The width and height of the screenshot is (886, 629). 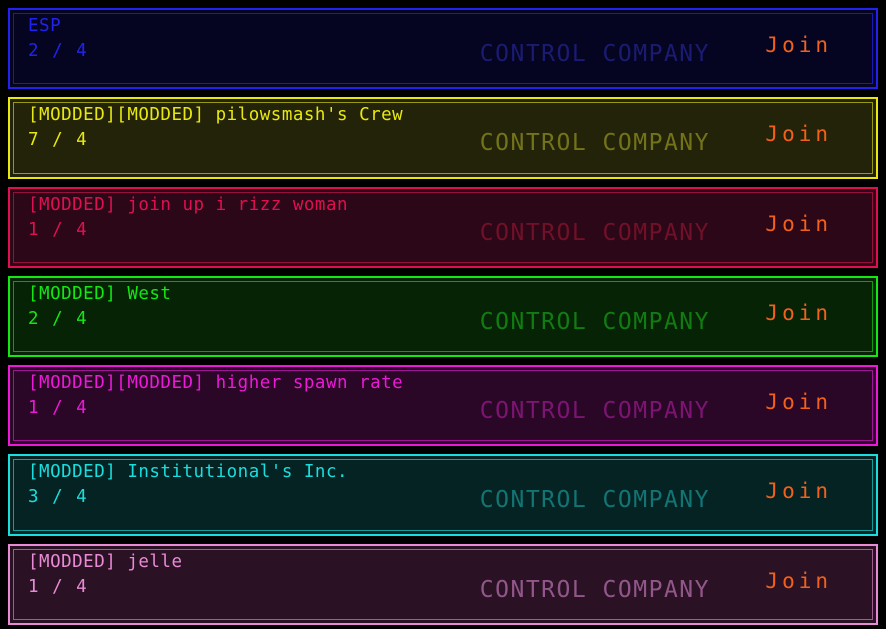 What do you see at coordinates (45, 26) in the screenshot?
I see `lobby-title: ESP` at bounding box center [45, 26].